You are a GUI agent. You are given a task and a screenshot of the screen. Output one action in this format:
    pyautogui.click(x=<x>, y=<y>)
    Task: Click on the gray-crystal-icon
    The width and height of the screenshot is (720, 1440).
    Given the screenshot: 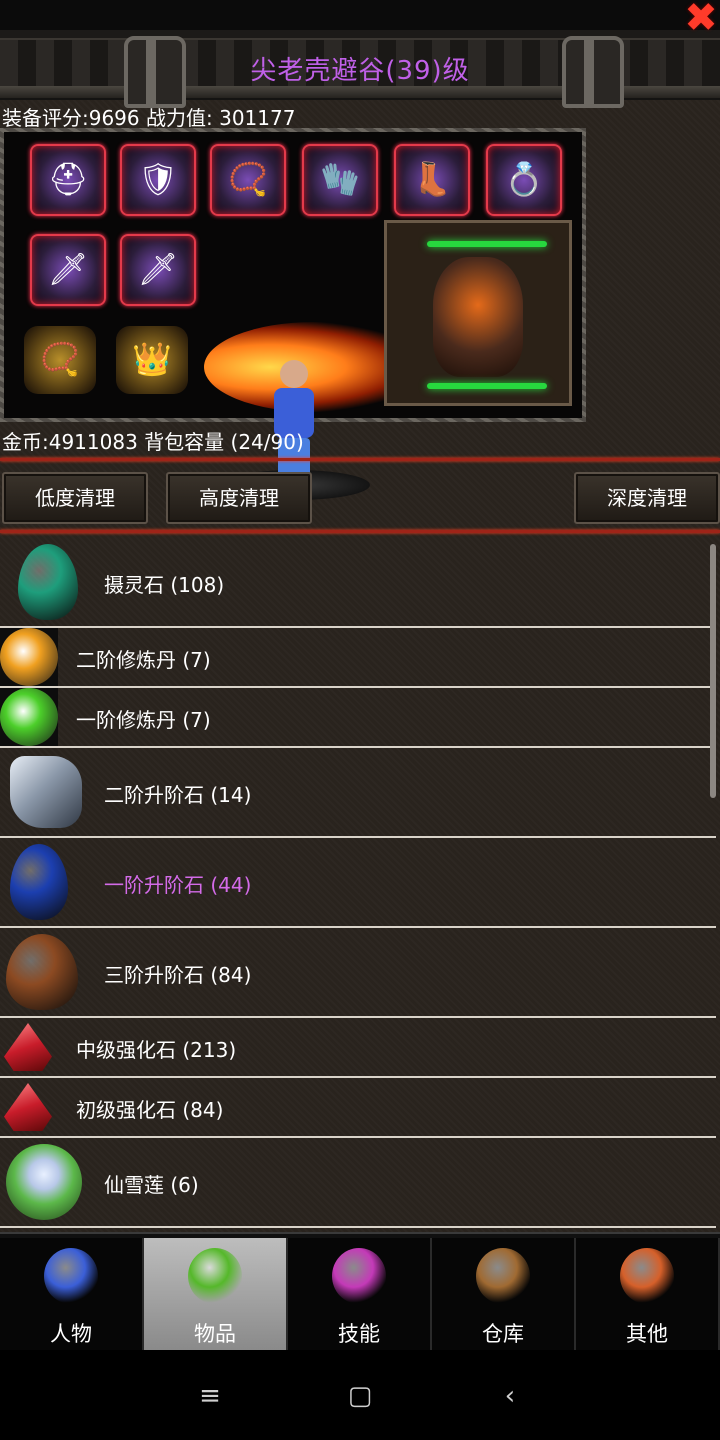 What is the action you would take?
    pyautogui.click(x=46, y=792)
    